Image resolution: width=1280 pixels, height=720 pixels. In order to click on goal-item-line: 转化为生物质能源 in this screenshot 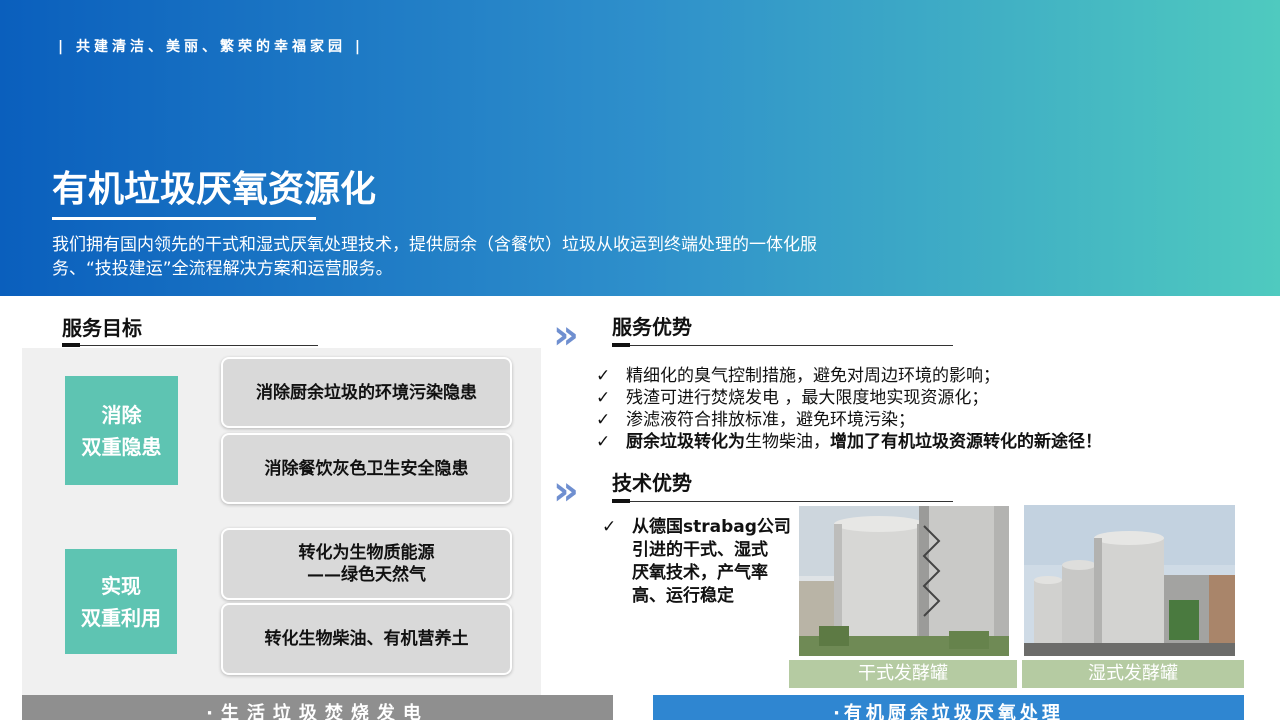, I will do `click(366, 553)`.